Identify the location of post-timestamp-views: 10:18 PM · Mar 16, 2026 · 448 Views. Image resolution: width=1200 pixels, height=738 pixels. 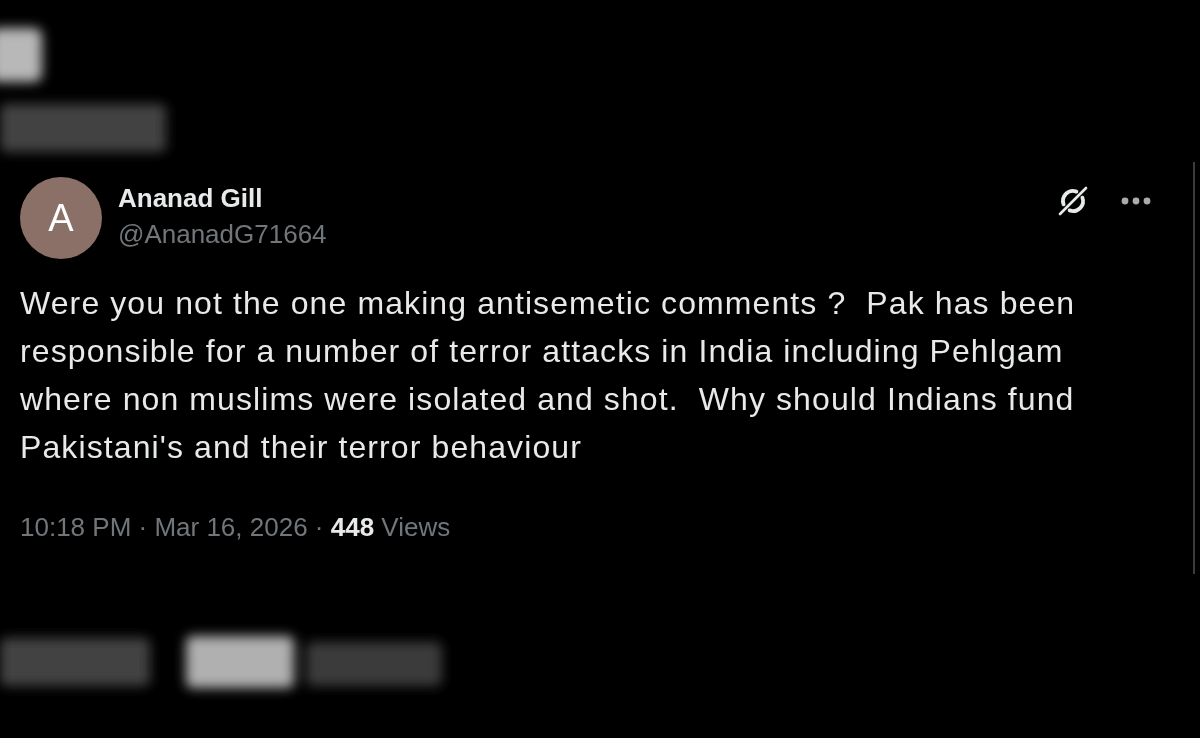
(235, 527).